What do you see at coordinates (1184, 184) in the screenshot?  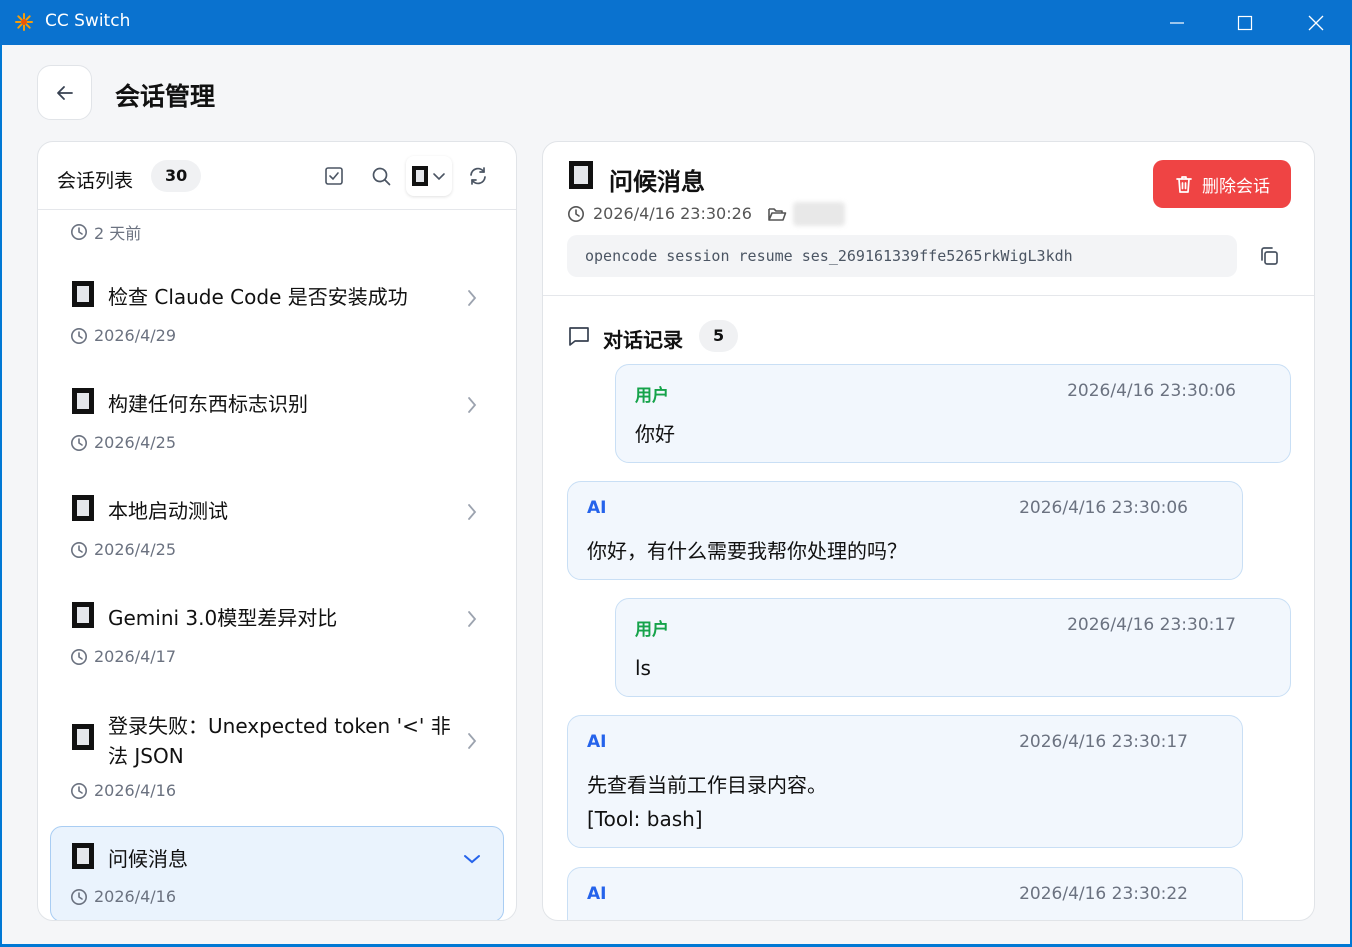 I see `trash-icon` at bounding box center [1184, 184].